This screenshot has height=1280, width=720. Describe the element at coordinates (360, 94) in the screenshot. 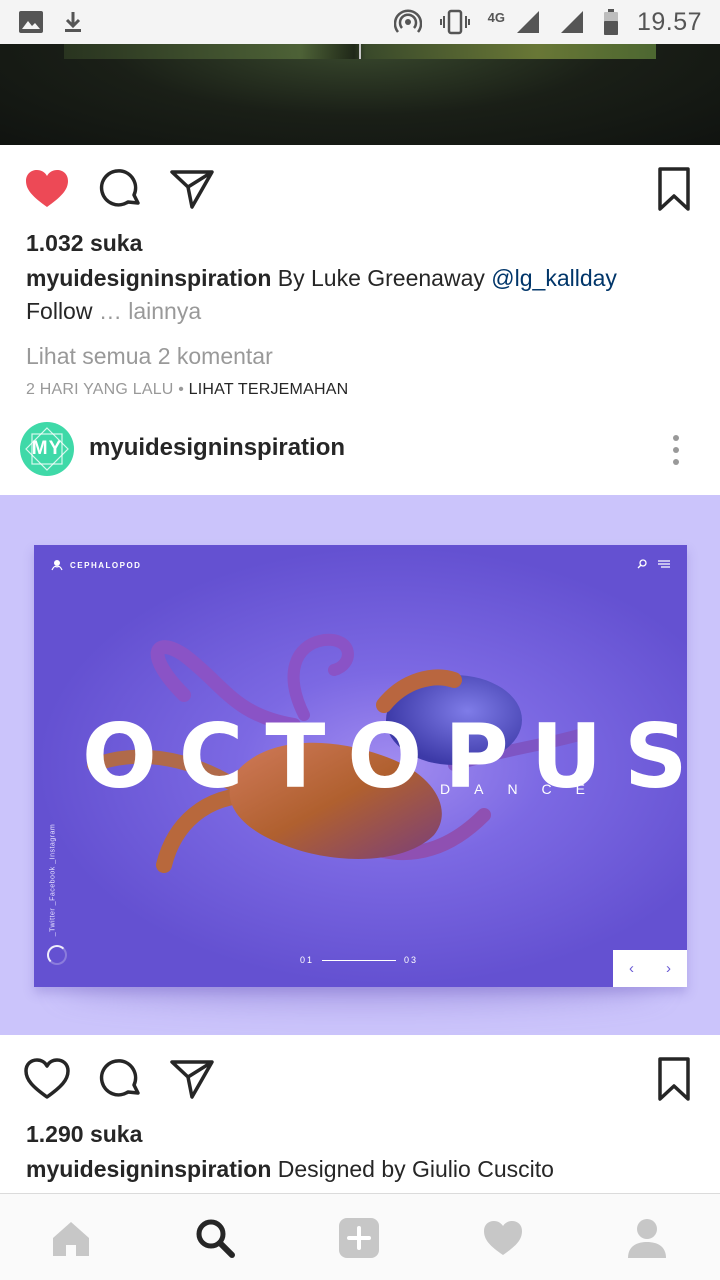

I see `previous-post-image` at that location.